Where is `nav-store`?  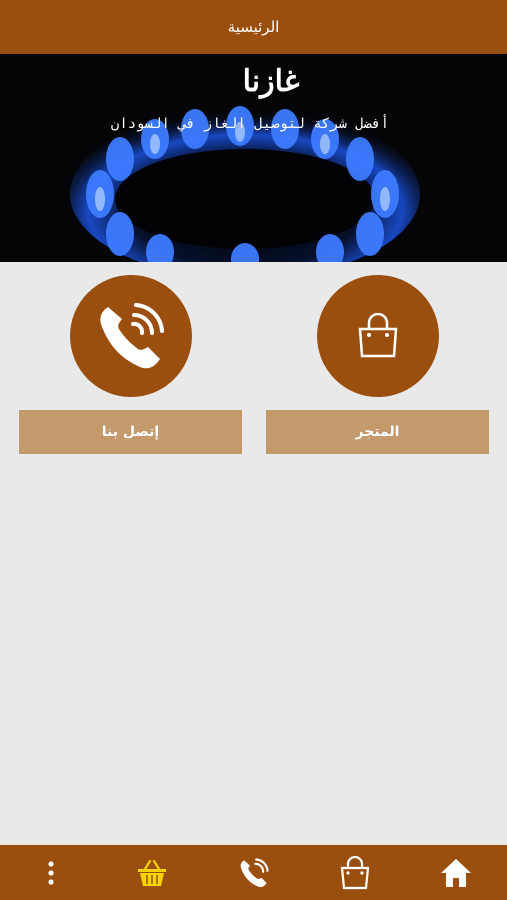 nav-store is located at coordinates (355, 872).